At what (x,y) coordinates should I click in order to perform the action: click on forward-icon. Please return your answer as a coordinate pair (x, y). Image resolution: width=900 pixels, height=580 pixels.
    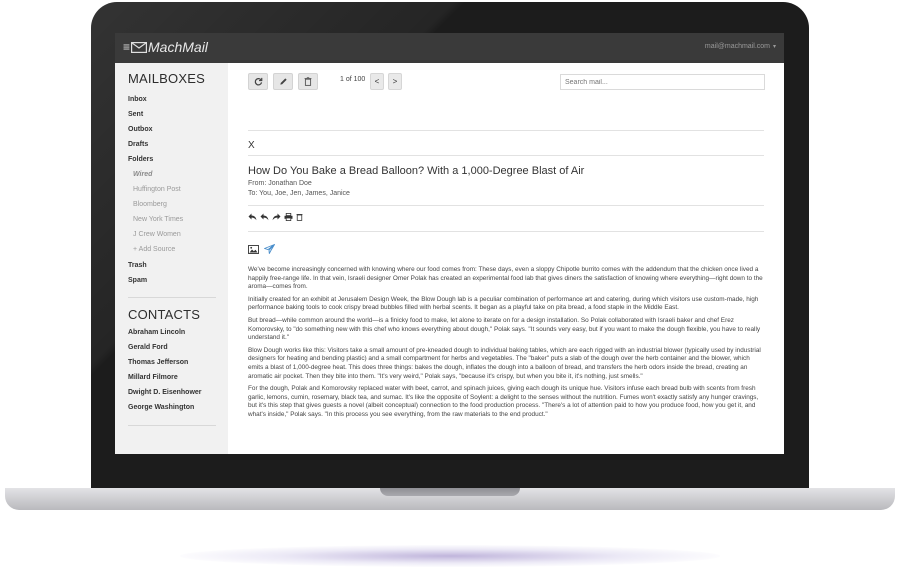
    Looking at the image, I should click on (276, 217).